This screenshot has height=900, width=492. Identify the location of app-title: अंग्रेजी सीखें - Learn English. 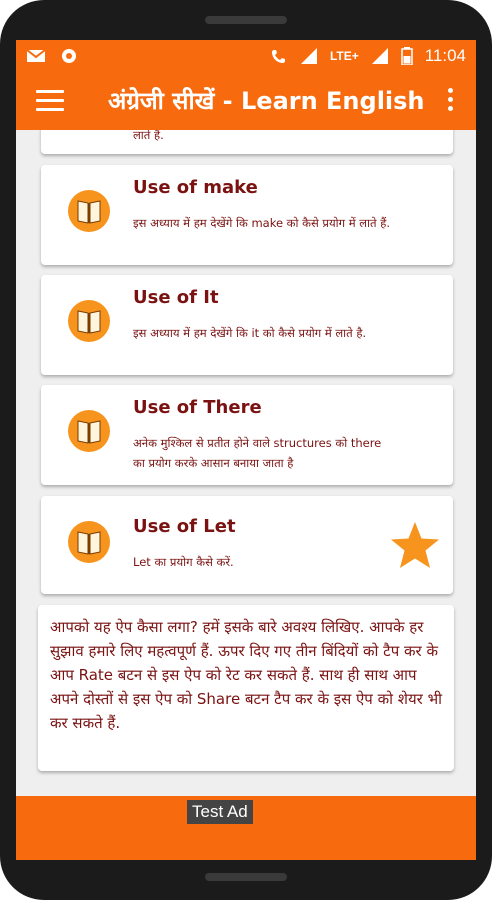
(266, 101).